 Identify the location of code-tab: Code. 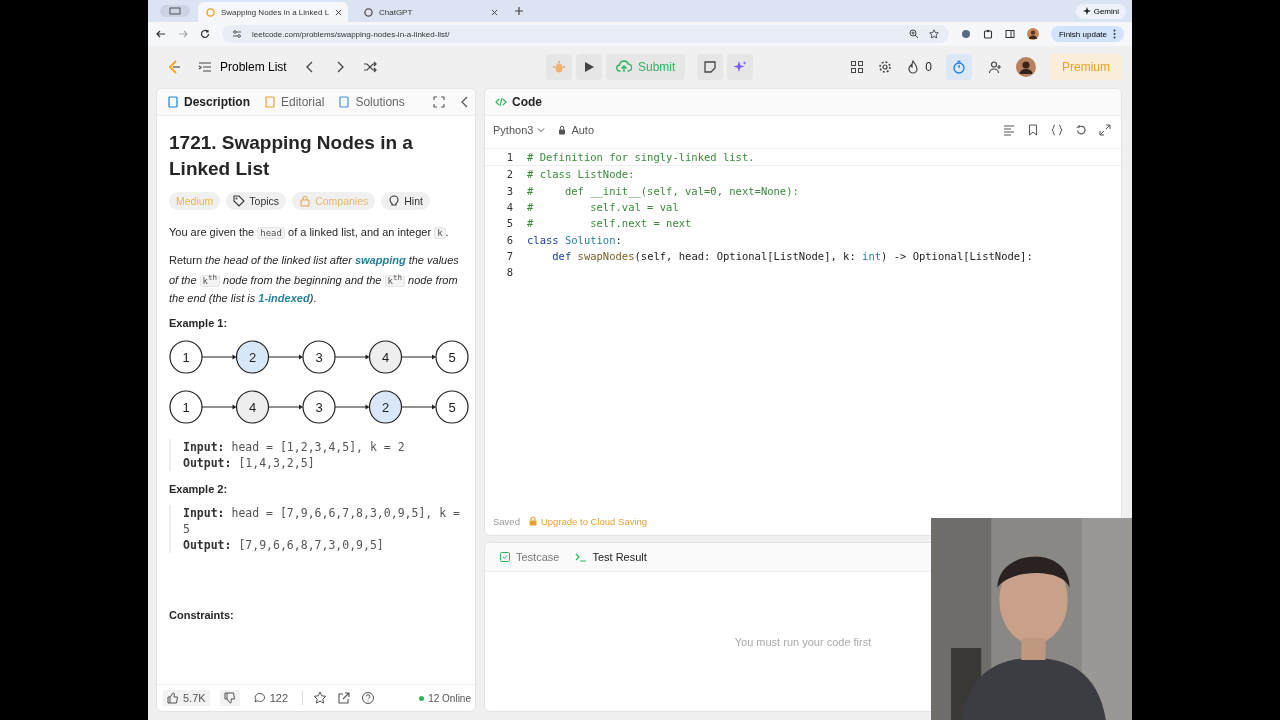
(518, 102).